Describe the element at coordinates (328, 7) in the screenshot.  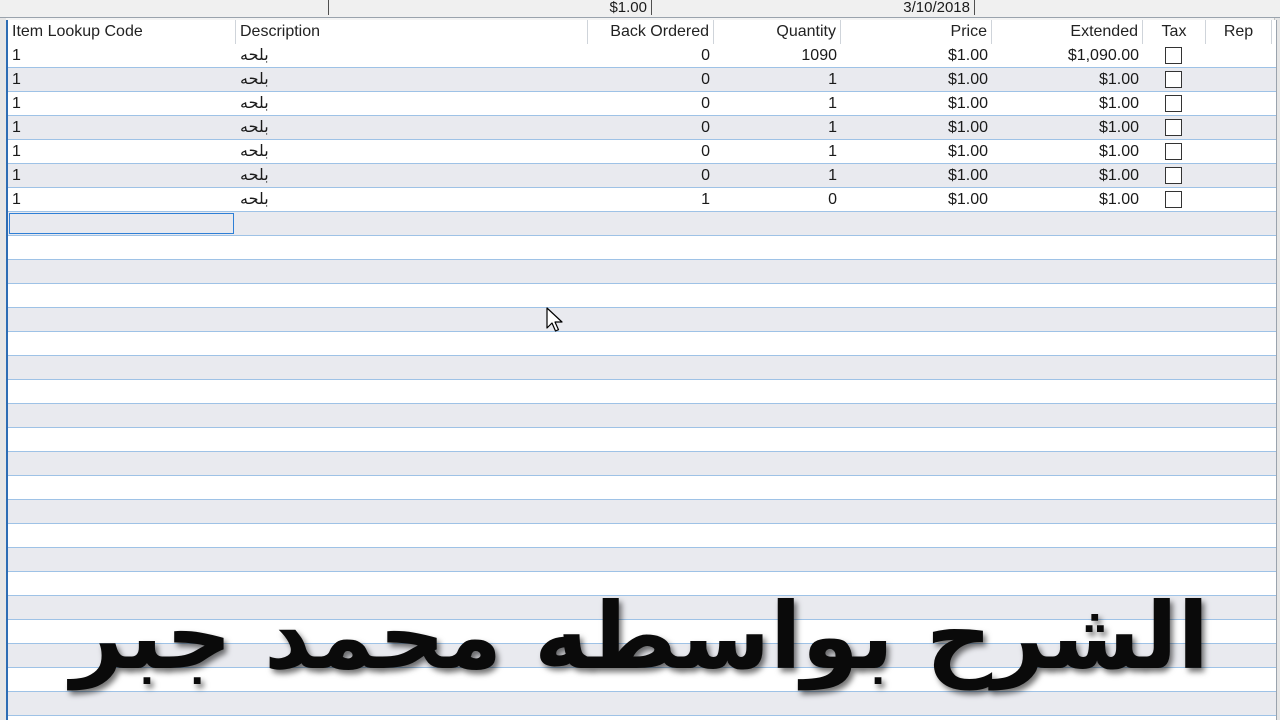
I see `summary-separator` at that location.